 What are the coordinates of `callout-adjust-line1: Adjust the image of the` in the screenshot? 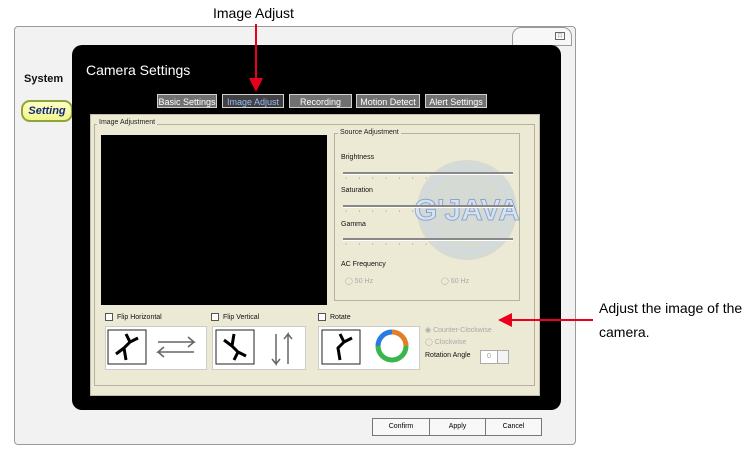 It's located at (671, 308).